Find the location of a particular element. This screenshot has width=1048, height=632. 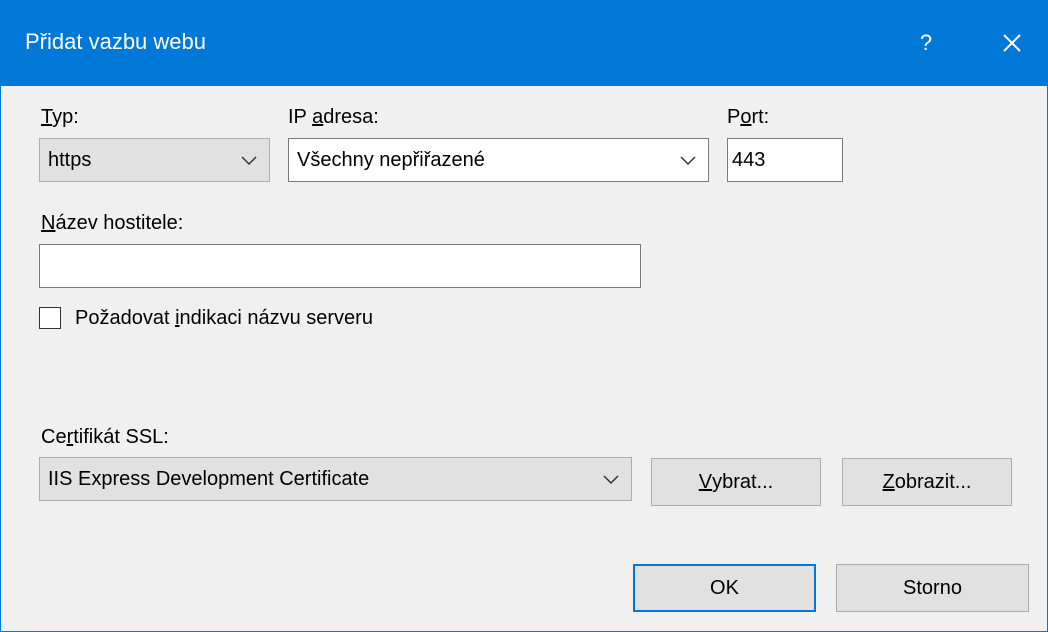

sni-checkbox-label: Požadovat indikaci názvu serveru is located at coordinates (224, 318).